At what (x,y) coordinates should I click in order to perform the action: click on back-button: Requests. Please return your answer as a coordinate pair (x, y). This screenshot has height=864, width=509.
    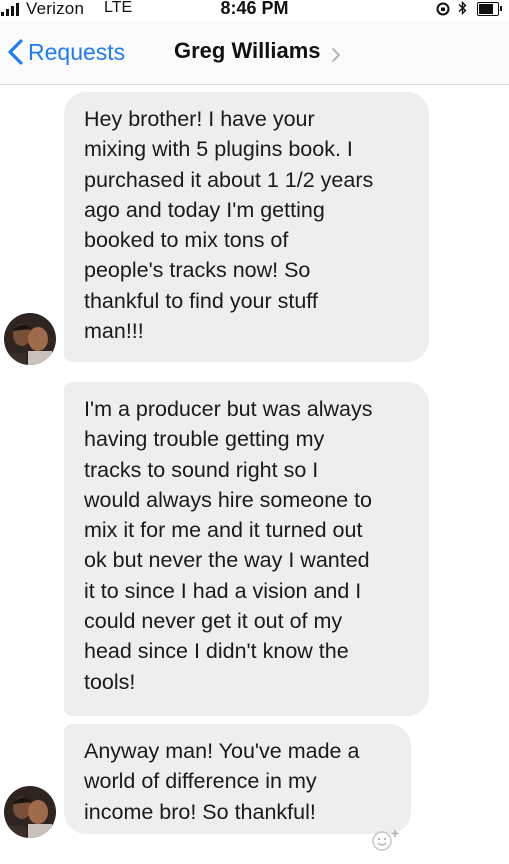
    Looking at the image, I should click on (65, 52).